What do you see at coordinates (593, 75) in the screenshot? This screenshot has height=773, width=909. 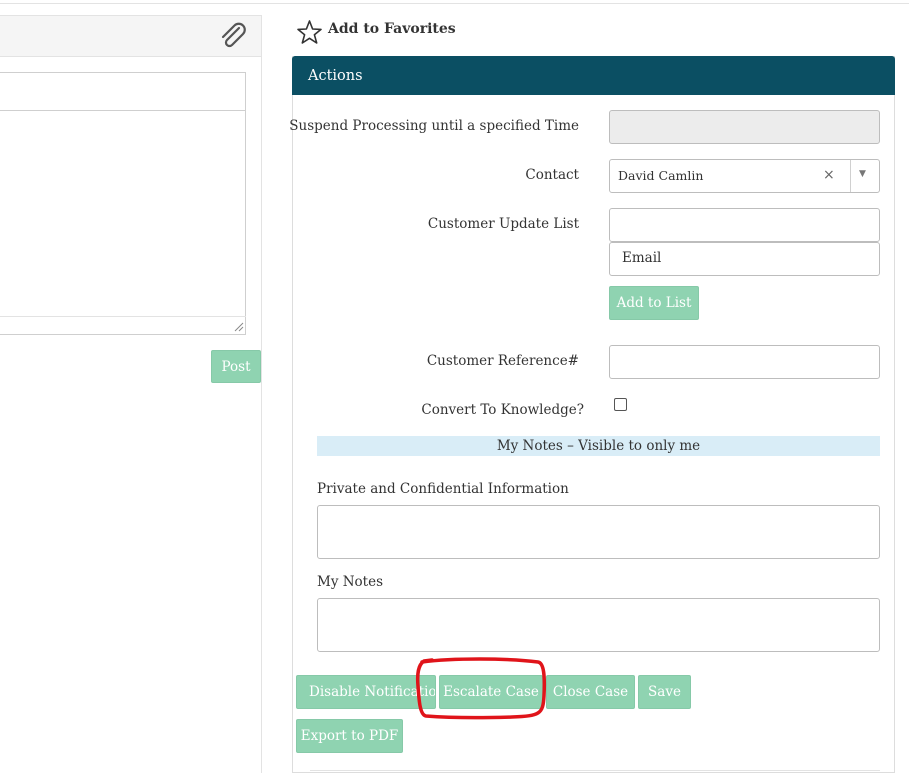 I see `actions-panel-title: Actions` at bounding box center [593, 75].